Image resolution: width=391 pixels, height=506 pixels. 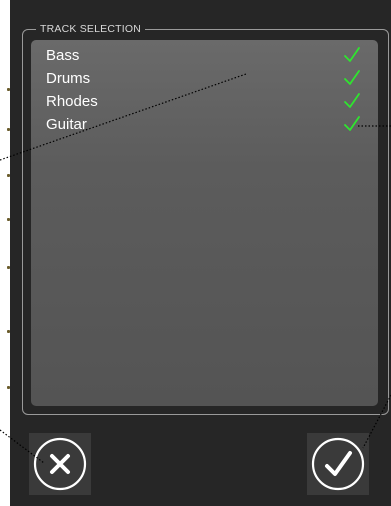 I want to click on track-item-drums: Drums, so click(x=204, y=78).